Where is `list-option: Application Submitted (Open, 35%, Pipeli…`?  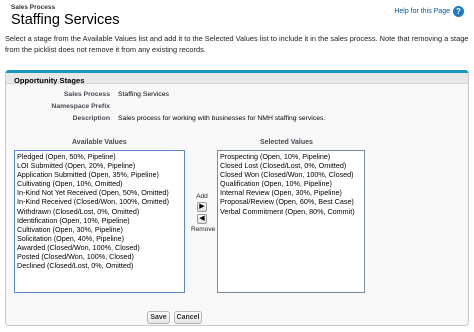 list-option: Application Submitted (Open, 35%, Pipeli… is located at coordinates (99, 174).